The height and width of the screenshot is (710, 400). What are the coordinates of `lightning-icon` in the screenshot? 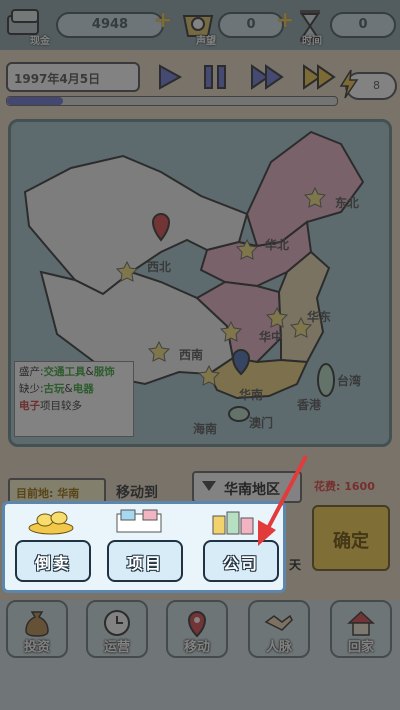 It's located at (349, 84).